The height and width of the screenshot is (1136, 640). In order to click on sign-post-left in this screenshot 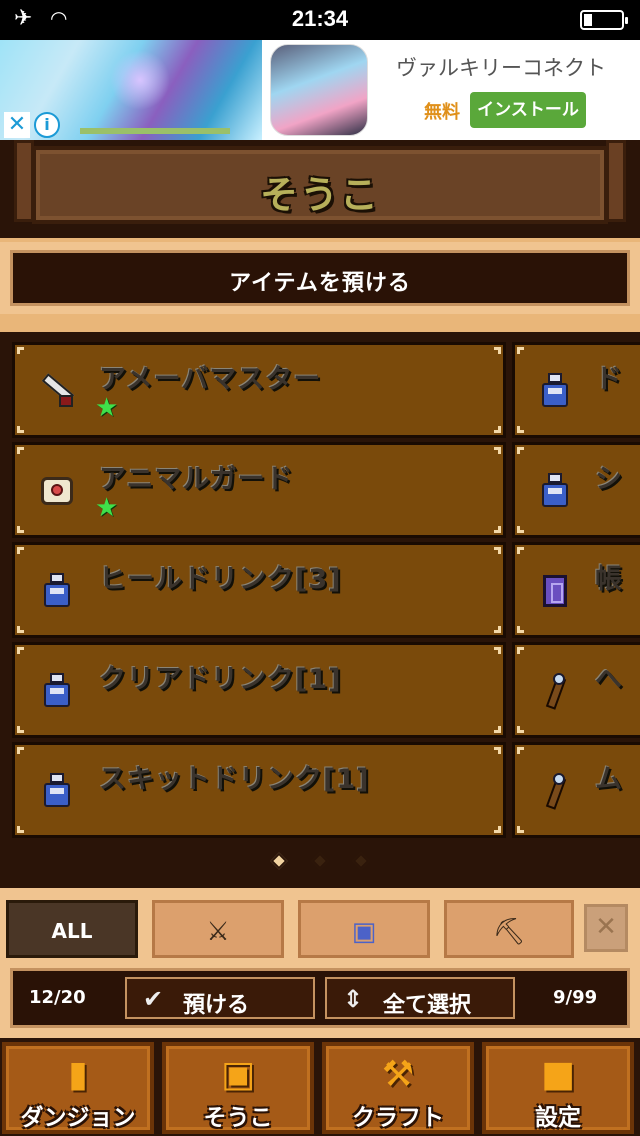, I will do `click(24, 181)`.